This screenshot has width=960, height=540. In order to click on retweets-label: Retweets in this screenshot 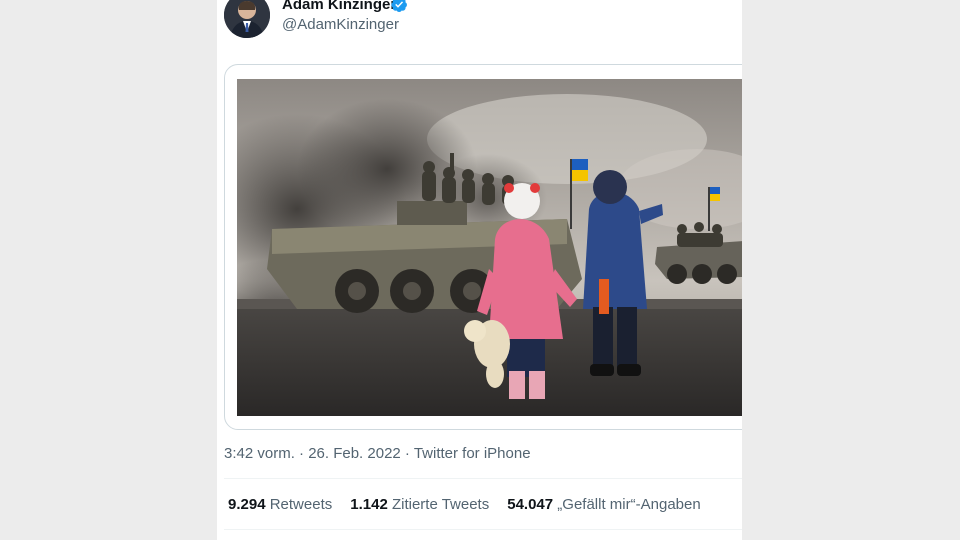, I will do `click(301, 504)`.